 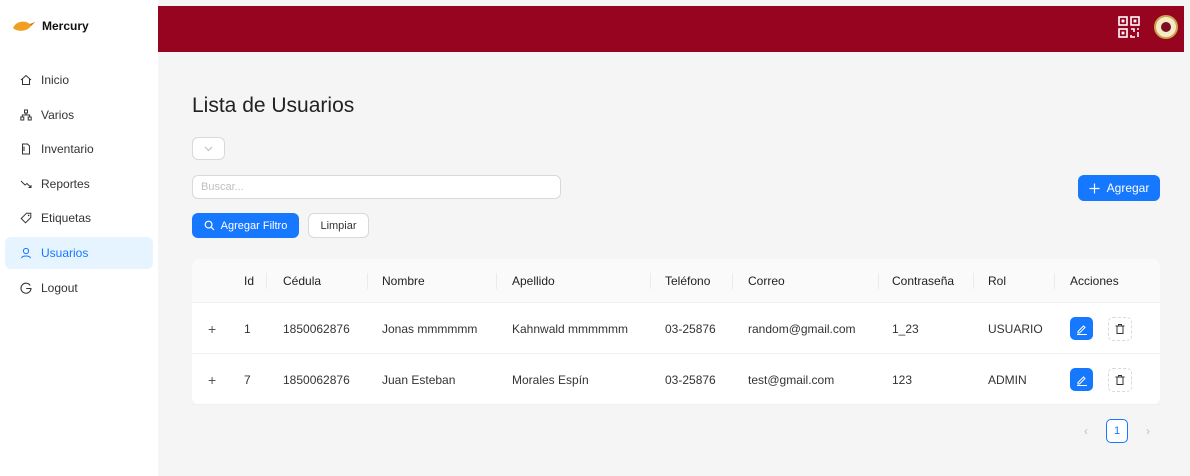 I want to click on chevron-down-icon, so click(x=208, y=148).